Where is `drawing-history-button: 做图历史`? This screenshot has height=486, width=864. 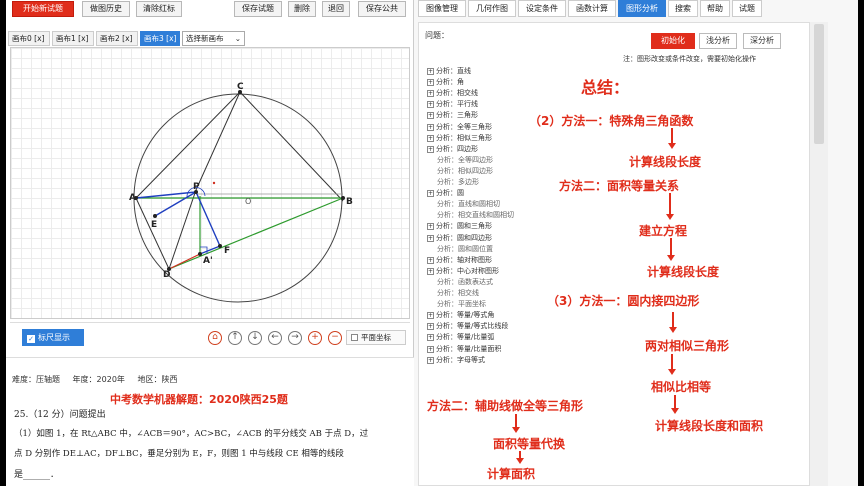
drawing-history-button: 做图历史 is located at coordinates (106, 9).